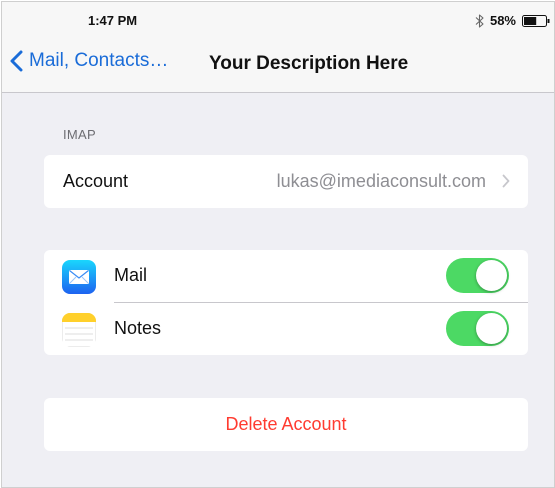 This screenshot has height=488, width=555. What do you see at coordinates (536, 20) in the screenshot?
I see `battery-icon` at bounding box center [536, 20].